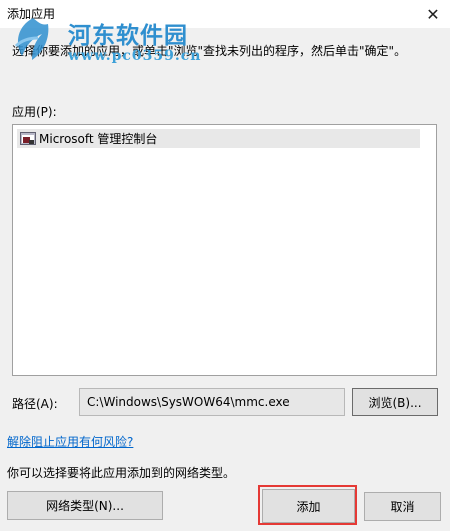  Describe the element at coordinates (308, 506) in the screenshot. I see `add-button: 添加` at that location.